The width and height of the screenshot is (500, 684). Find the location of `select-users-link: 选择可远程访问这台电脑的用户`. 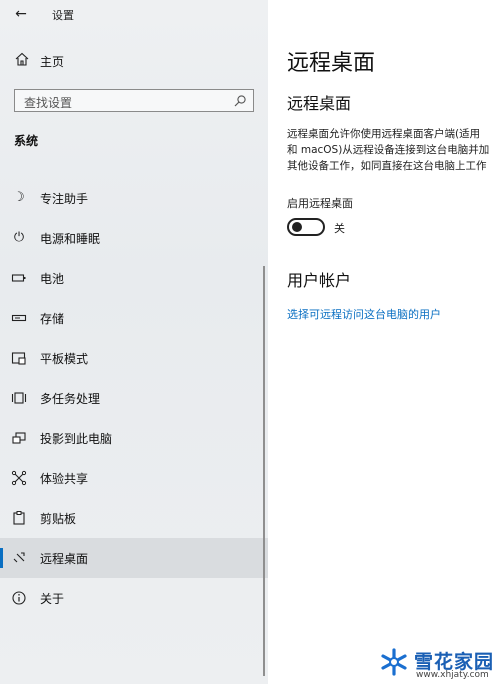

select-users-link: 选择可远程访问这台电脑的用户 is located at coordinates (364, 314).